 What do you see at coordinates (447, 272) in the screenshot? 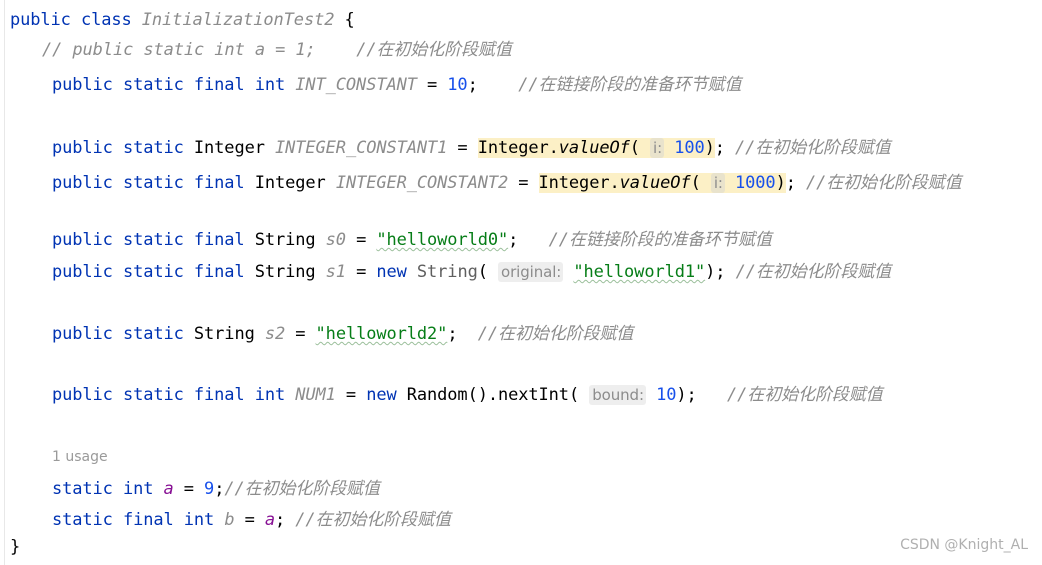
I see `constructor-string: String` at bounding box center [447, 272].